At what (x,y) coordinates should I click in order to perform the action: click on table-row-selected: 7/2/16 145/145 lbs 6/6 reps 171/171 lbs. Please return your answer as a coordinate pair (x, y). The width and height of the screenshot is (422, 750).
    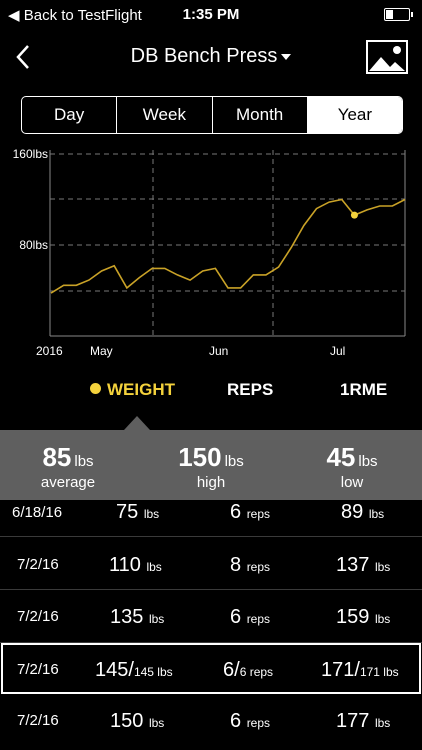
    Looking at the image, I should click on (211, 668).